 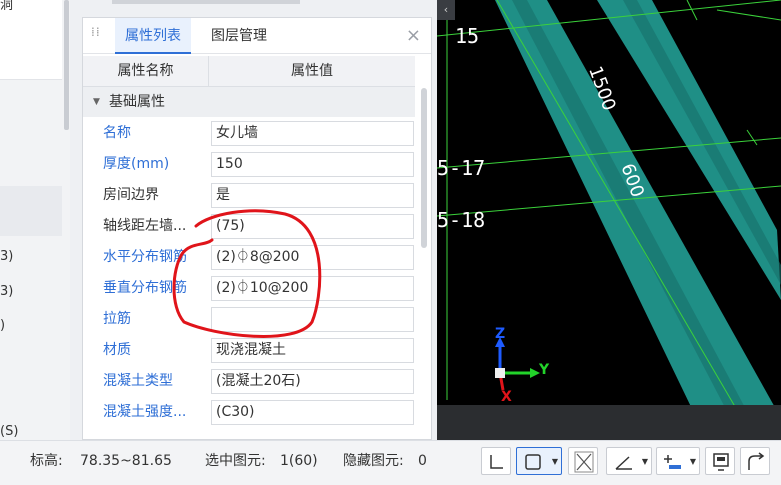 What do you see at coordinates (299, 461) in the screenshot?
I see `selected-value: 1(60)` at bounding box center [299, 461].